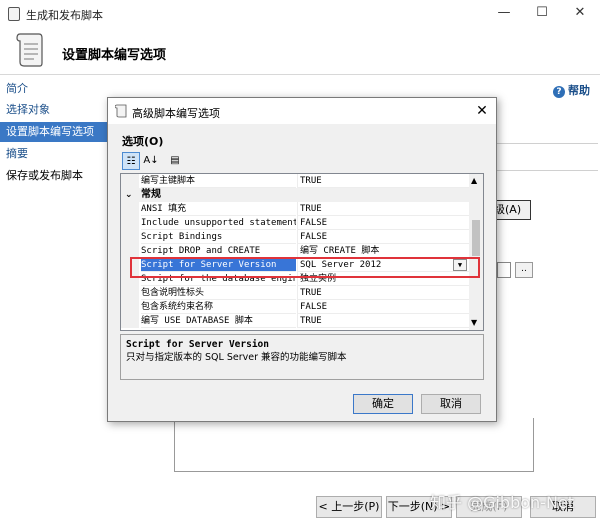  What do you see at coordinates (218, 224) in the screenshot?
I see `property-name: Include unsupported statements` at bounding box center [218, 224].